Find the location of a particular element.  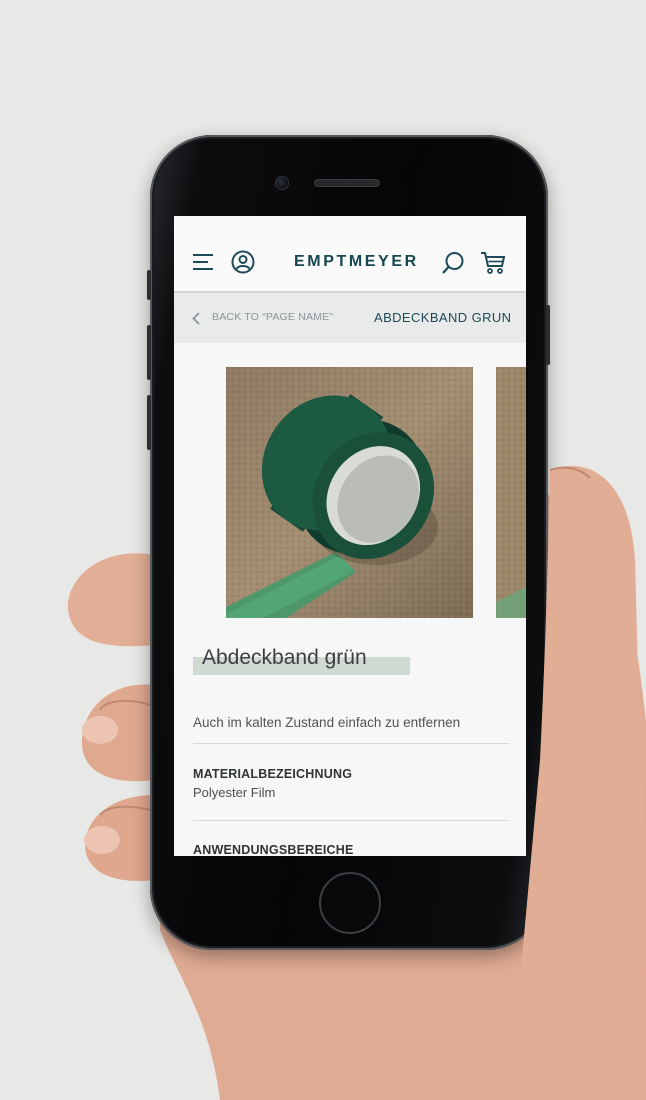

attribute-label: MATERIALBEZEICHNUNG is located at coordinates (273, 774).